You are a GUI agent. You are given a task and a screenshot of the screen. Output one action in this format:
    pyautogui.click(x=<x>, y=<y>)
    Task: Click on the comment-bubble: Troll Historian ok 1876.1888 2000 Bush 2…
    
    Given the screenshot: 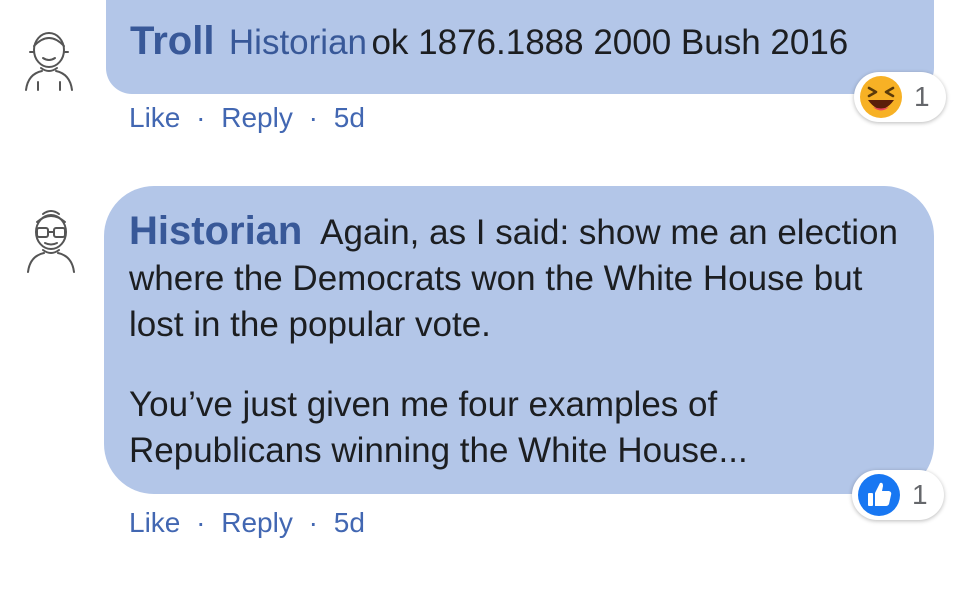 What is the action you would take?
    pyautogui.click(x=520, y=47)
    